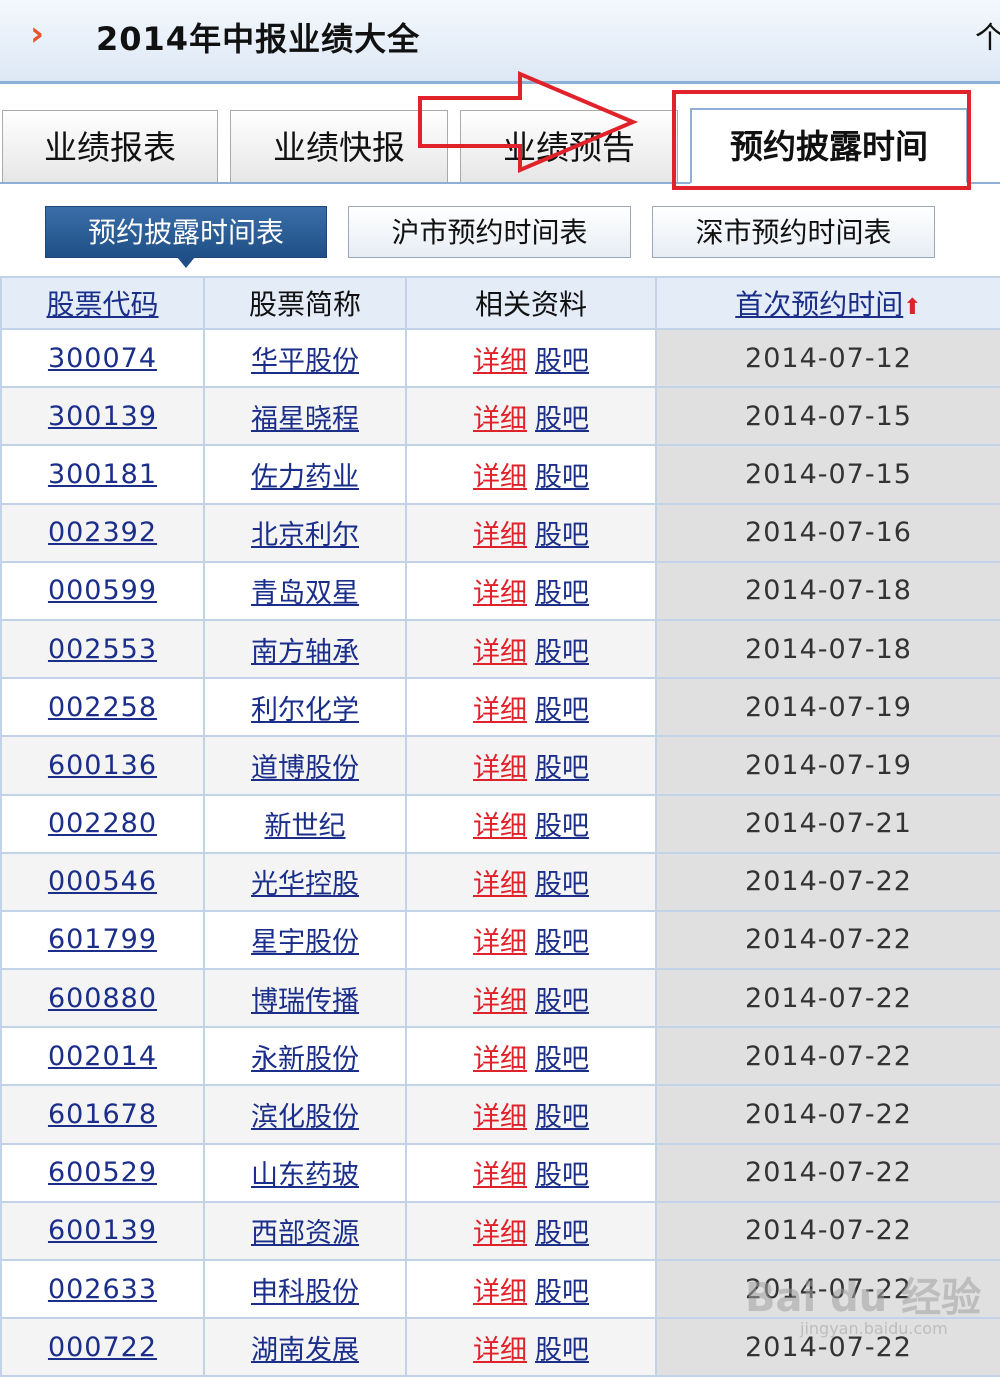  I want to click on column-header-code: 股票代码, so click(102, 303).